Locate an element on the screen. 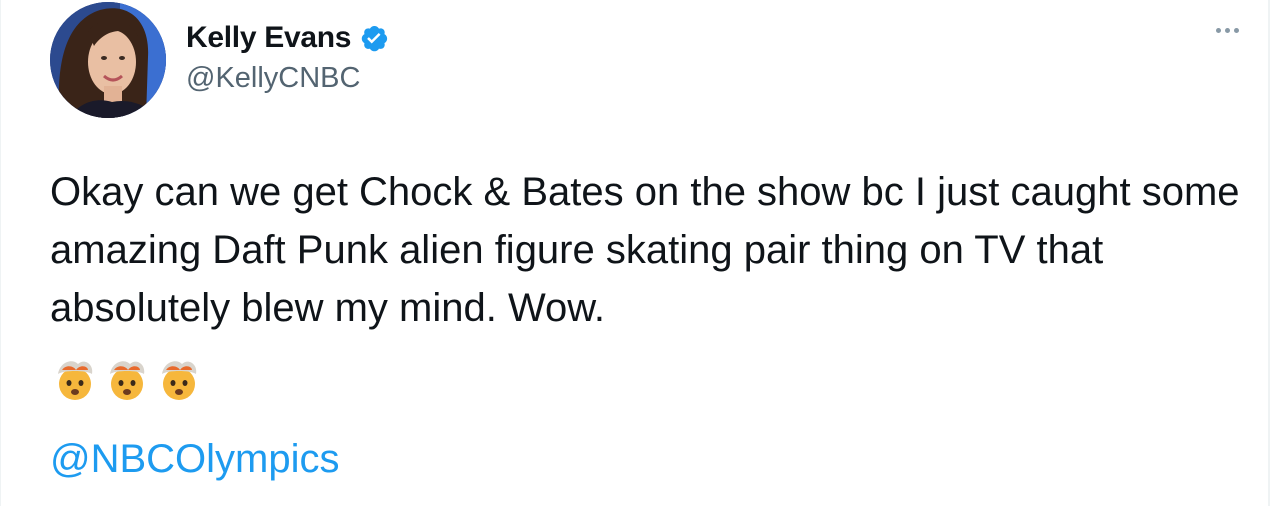 This screenshot has width=1280, height=506. verified-badge-icon is located at coordinates (374, 38).